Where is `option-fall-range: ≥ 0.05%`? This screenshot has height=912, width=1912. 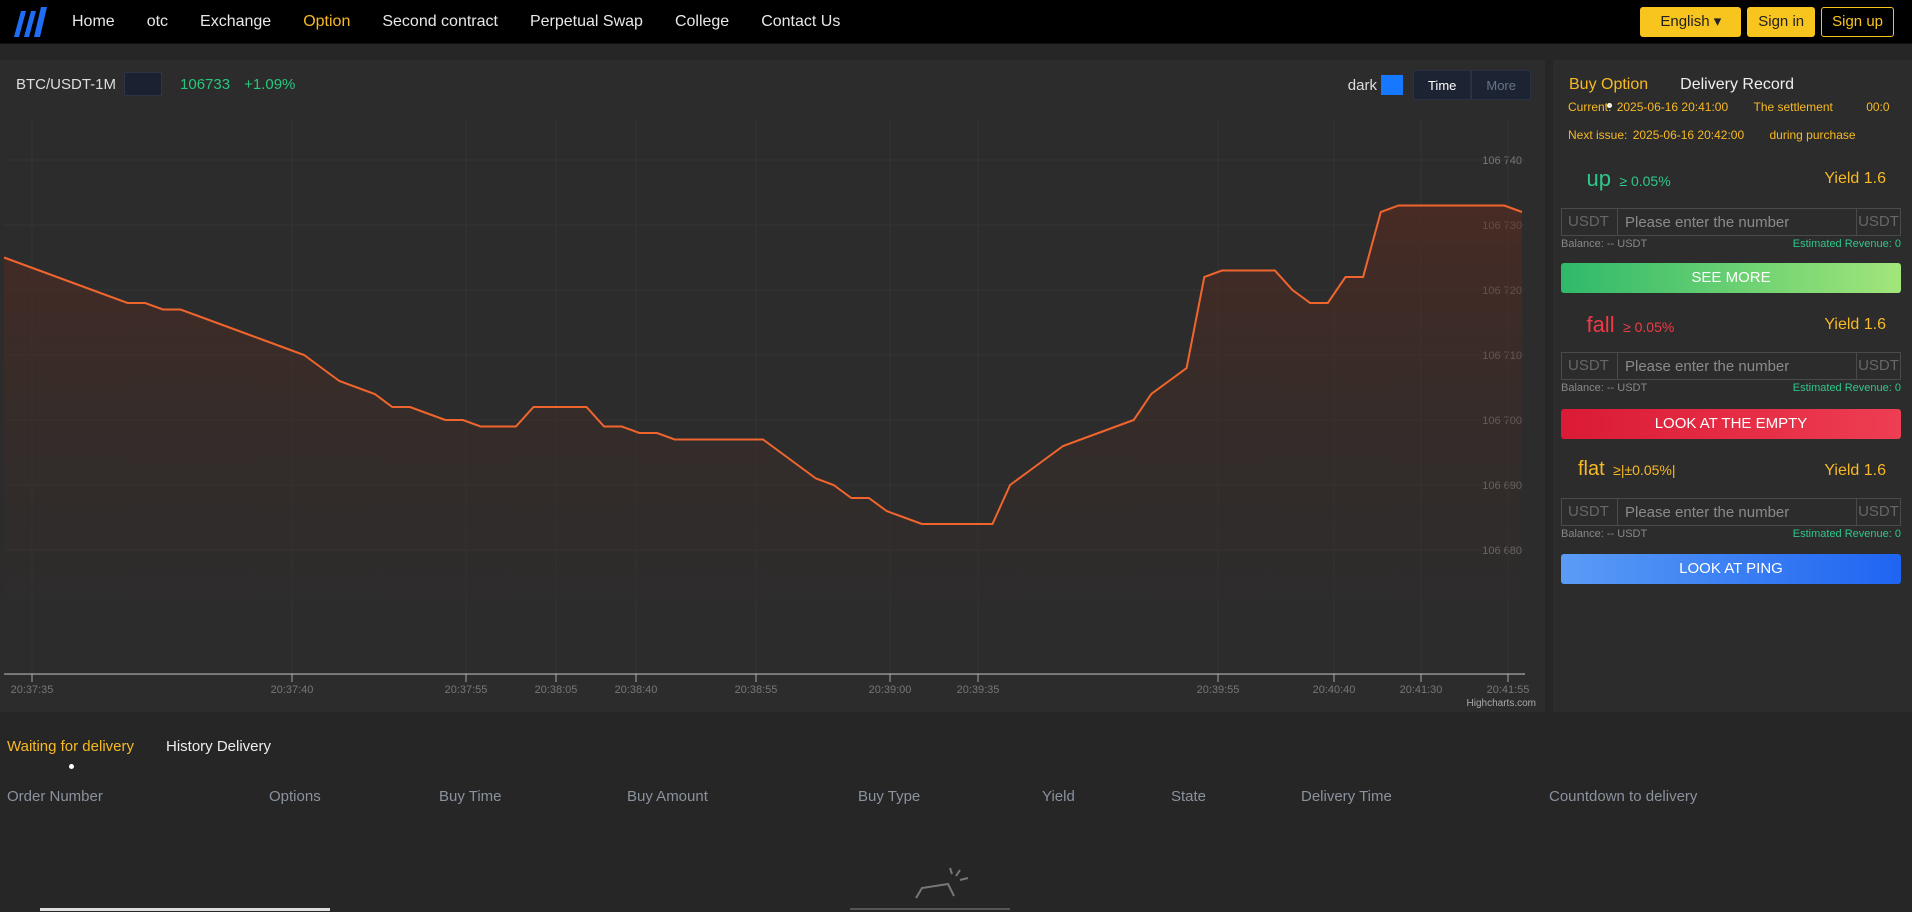 option-fall-range: ≥ 0.05% is located at coordinates (1649, 327).